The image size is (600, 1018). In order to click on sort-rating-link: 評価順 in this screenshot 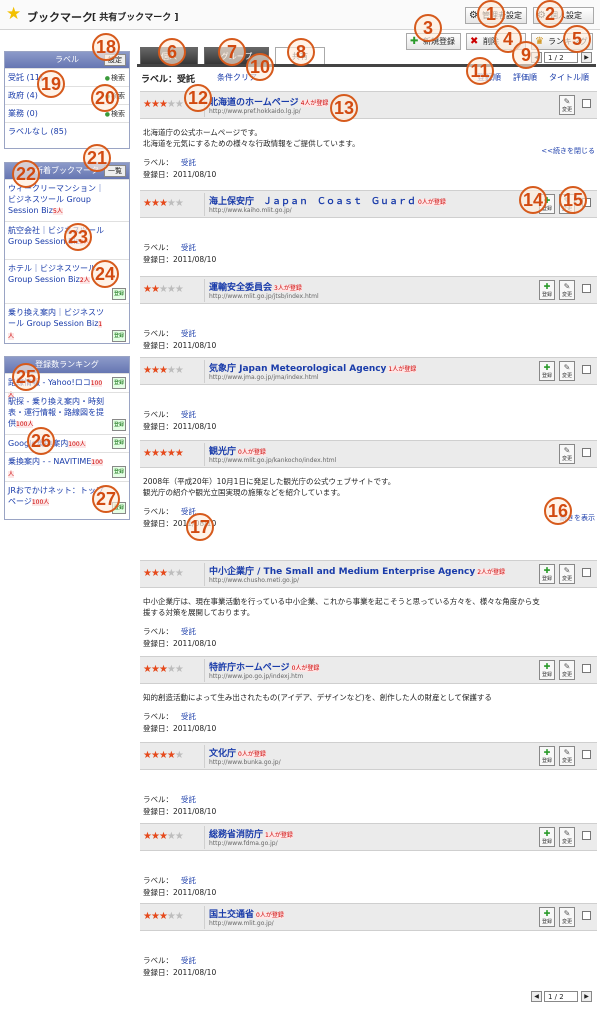, I will do `click(525, 77)`.